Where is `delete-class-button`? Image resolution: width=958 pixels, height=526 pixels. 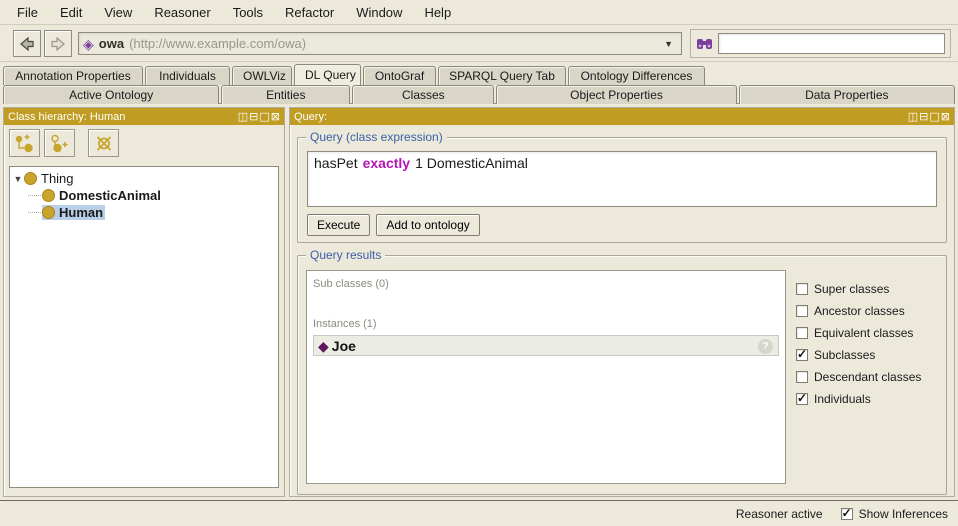 delete-class-button is located at coordinates (103, 143).